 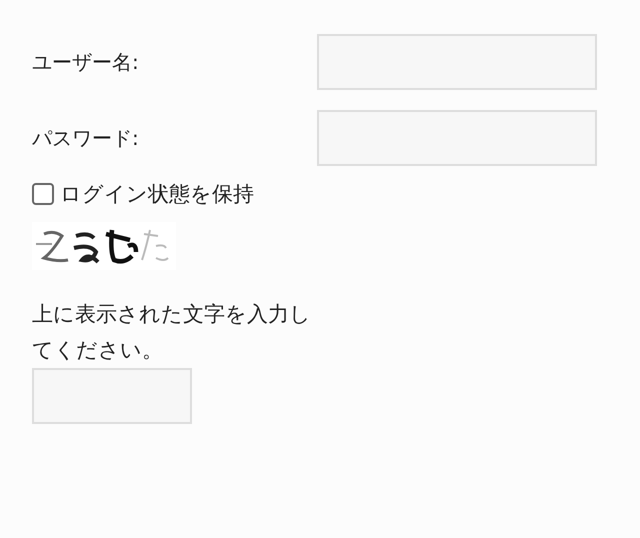 What do you see at coordinates (86, 138) in the screenshot?
I see `field-label: パスワード:` at bounding box center [86, 138].